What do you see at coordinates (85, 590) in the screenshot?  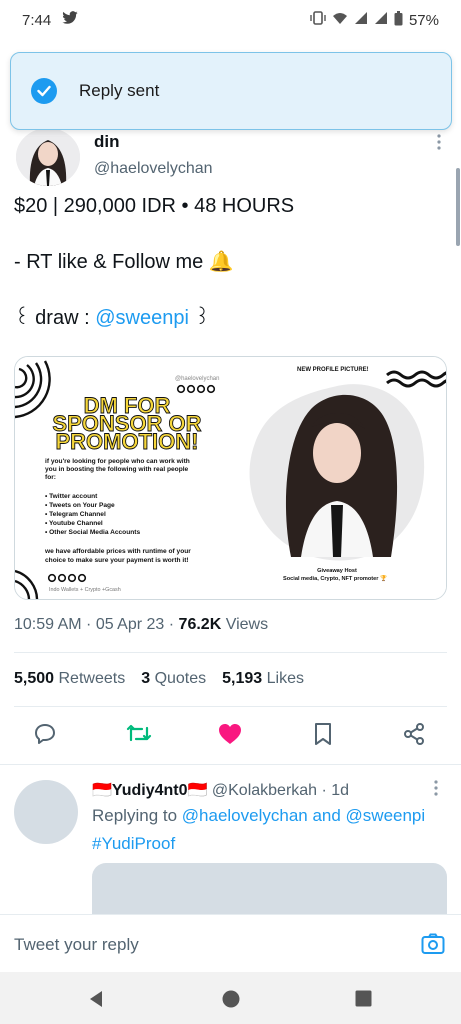 I see `media-footer: Indo Wallets + Crypto +Gcash` at bounding box center [85, 590].